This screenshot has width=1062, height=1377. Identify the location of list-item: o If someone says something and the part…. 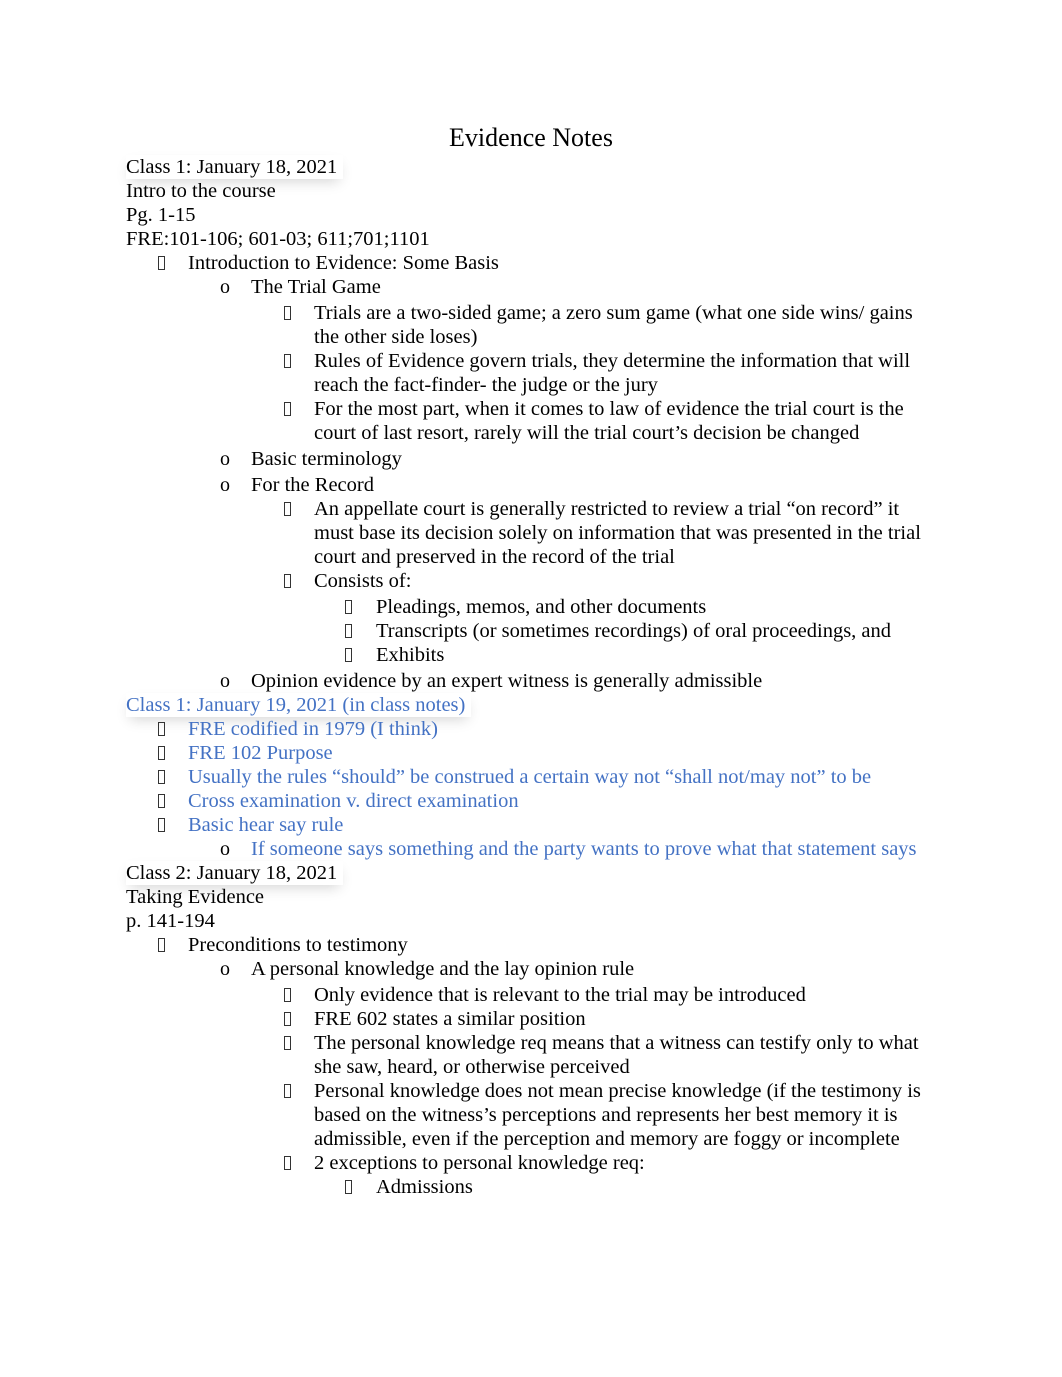
(568, 849).